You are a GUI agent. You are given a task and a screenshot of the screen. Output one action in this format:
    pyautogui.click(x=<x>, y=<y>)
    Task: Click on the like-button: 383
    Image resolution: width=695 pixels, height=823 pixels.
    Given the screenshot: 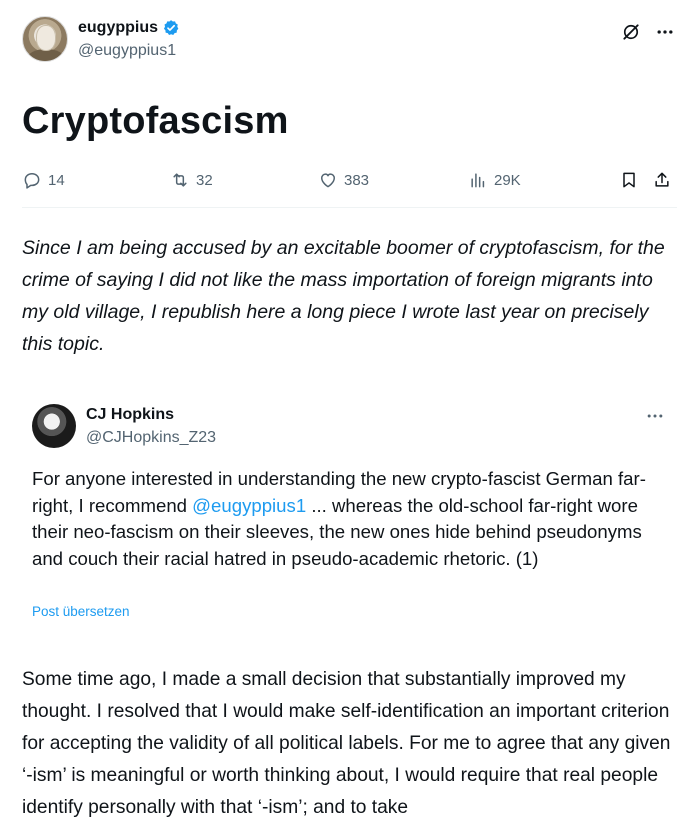 What is the action you would take?
    pyautogui.click(x=343, y=180)
    